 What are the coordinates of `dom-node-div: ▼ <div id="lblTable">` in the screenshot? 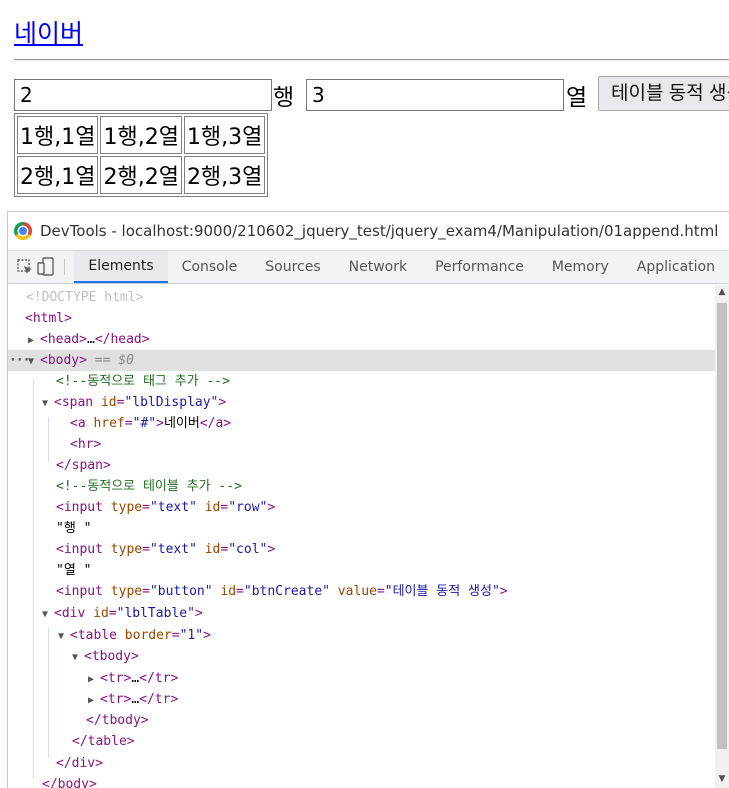 It's located at (361, 613).